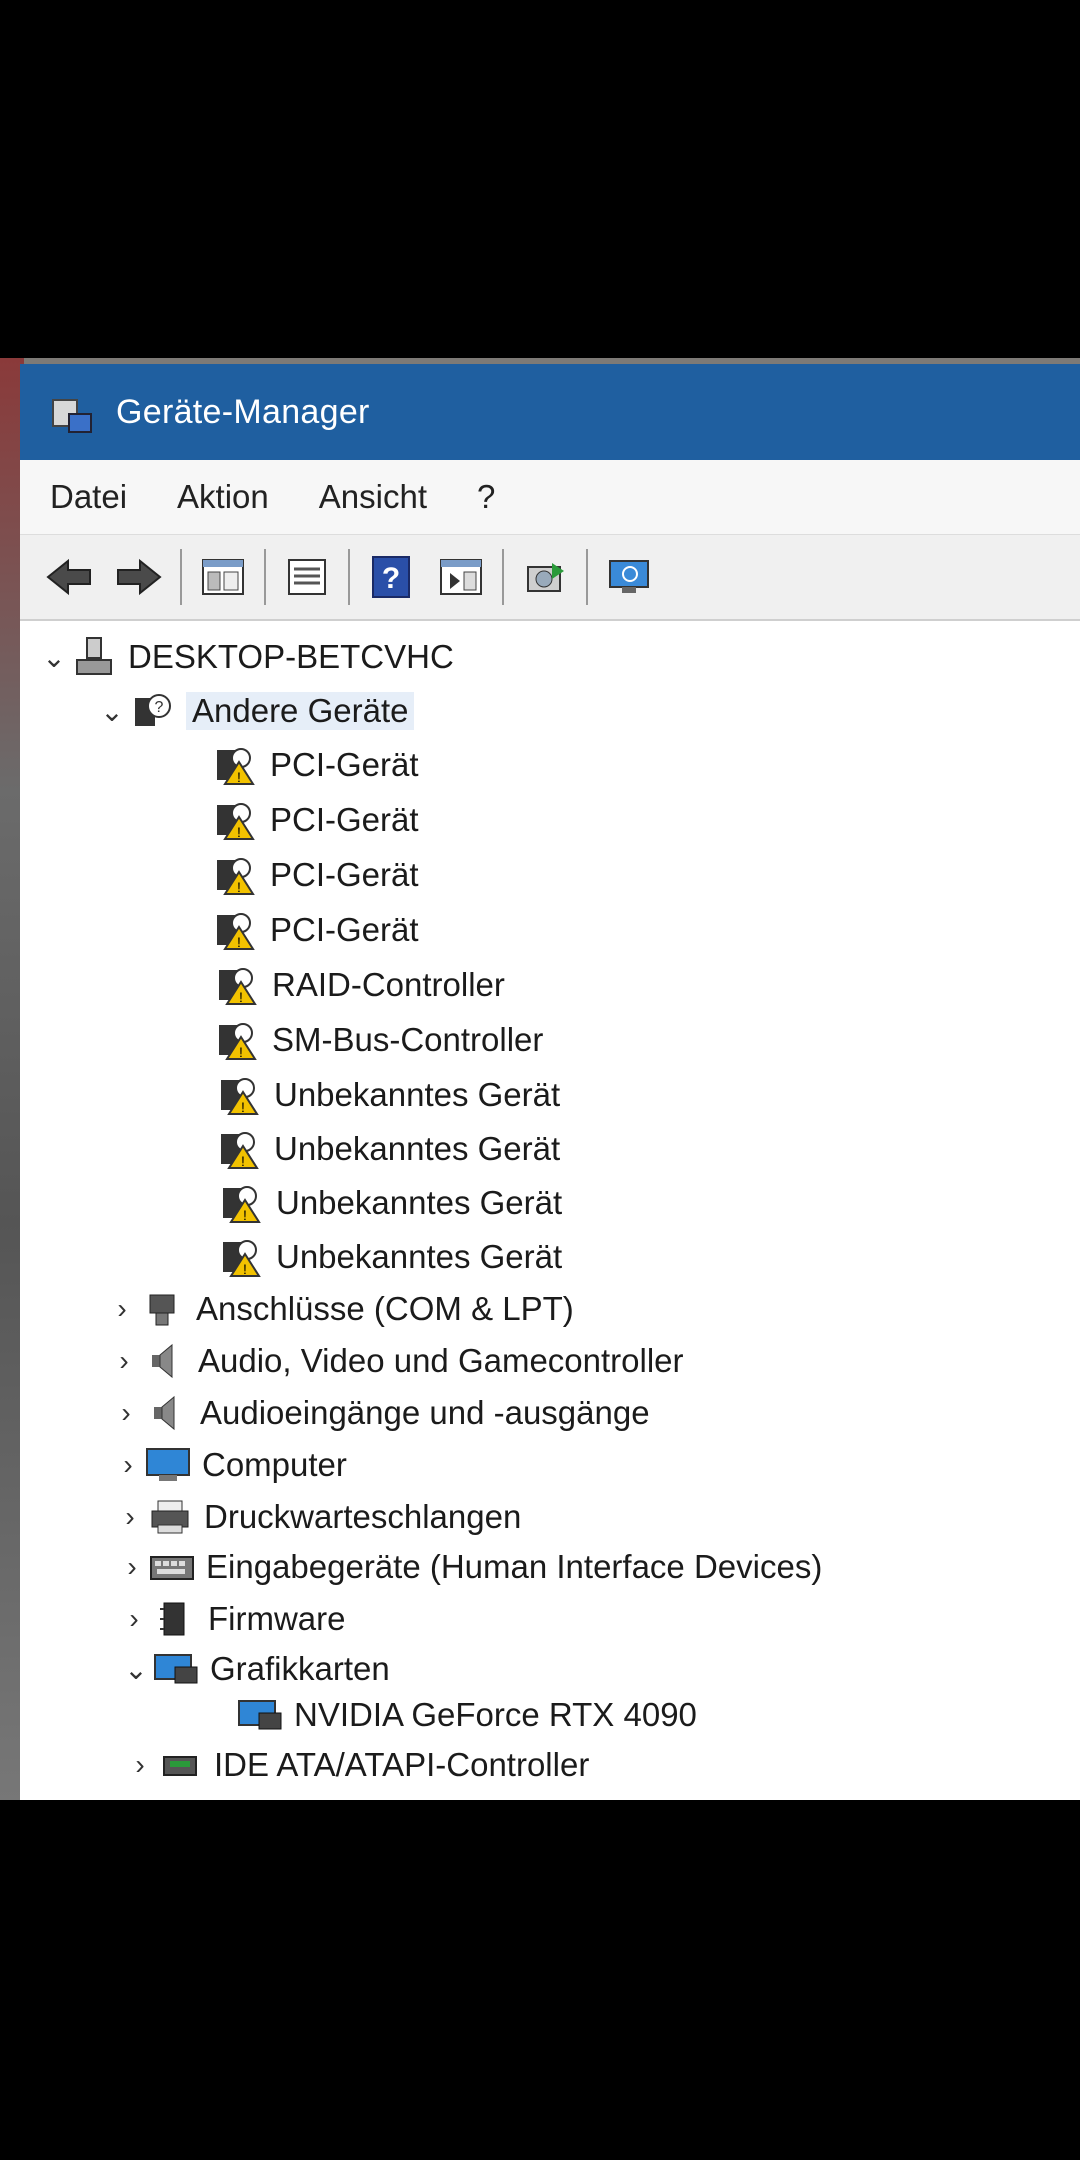 The height and width of the screenshot is (2160, 1080). What do you see at coordinates (300, 711) in the screenshot?
I see `category-label: Andere Geräte` at bounding box center [300, 711].